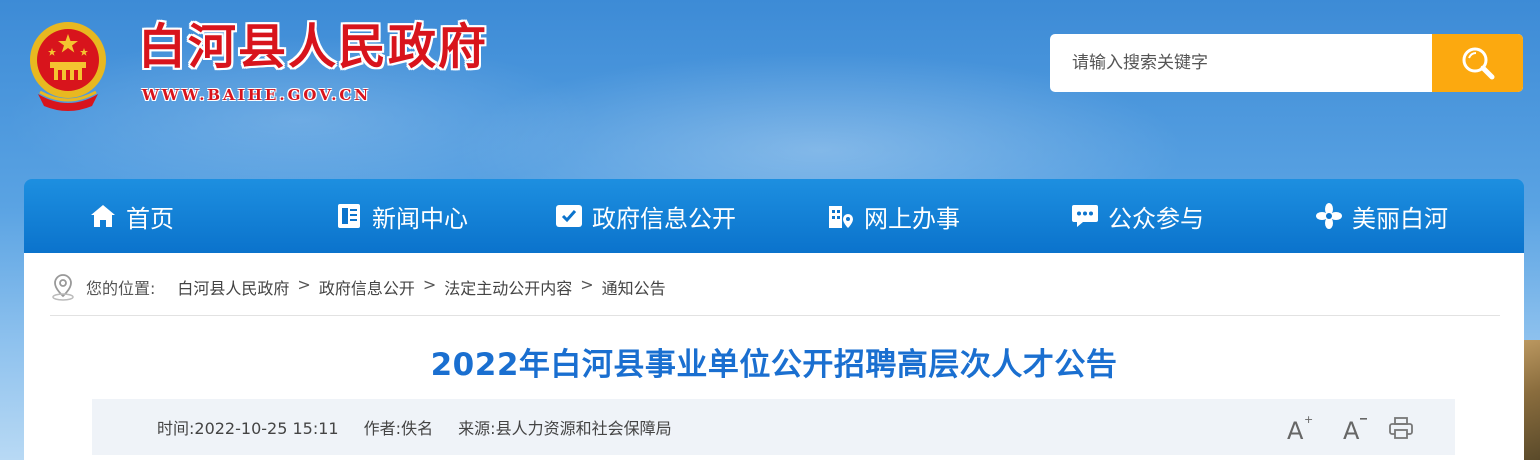 The width and height of the screenshot is (1540, 460). I want to click on font-increase-icon: A +, so click(1300, 428).